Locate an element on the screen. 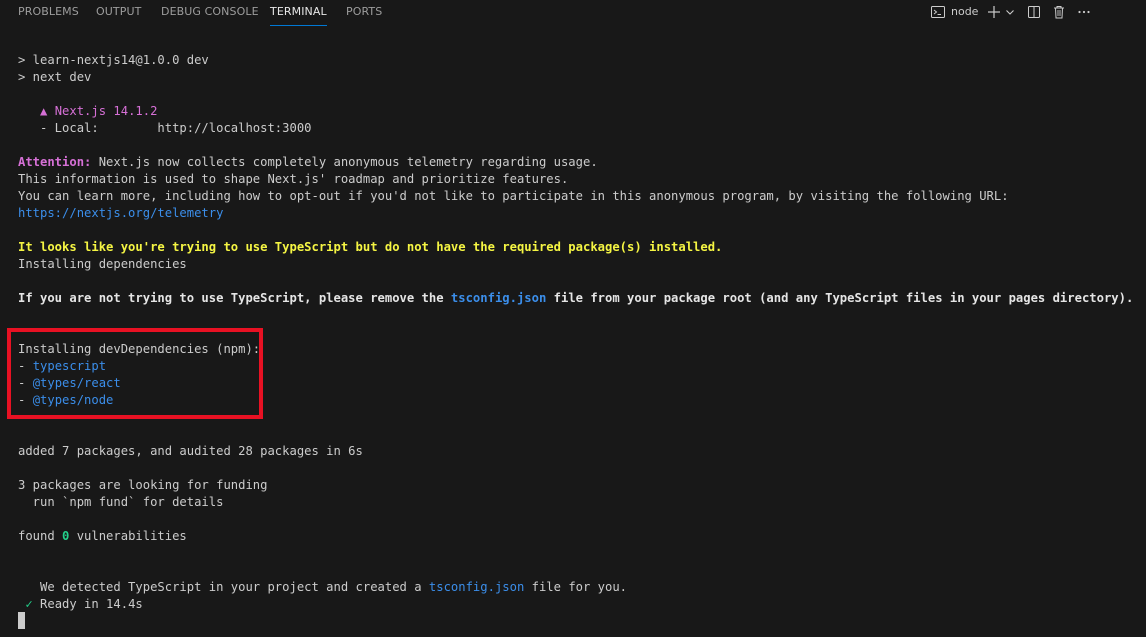 The height and width of the screenshot is (637, 1146). more-icon is located at coordinates (1084, 12).